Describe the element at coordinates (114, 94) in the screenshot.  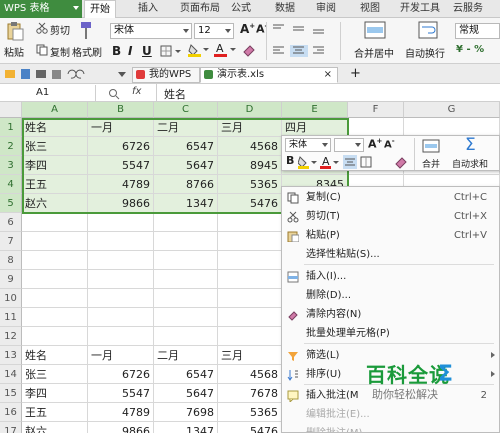
I see `zoom-icon` at that location.